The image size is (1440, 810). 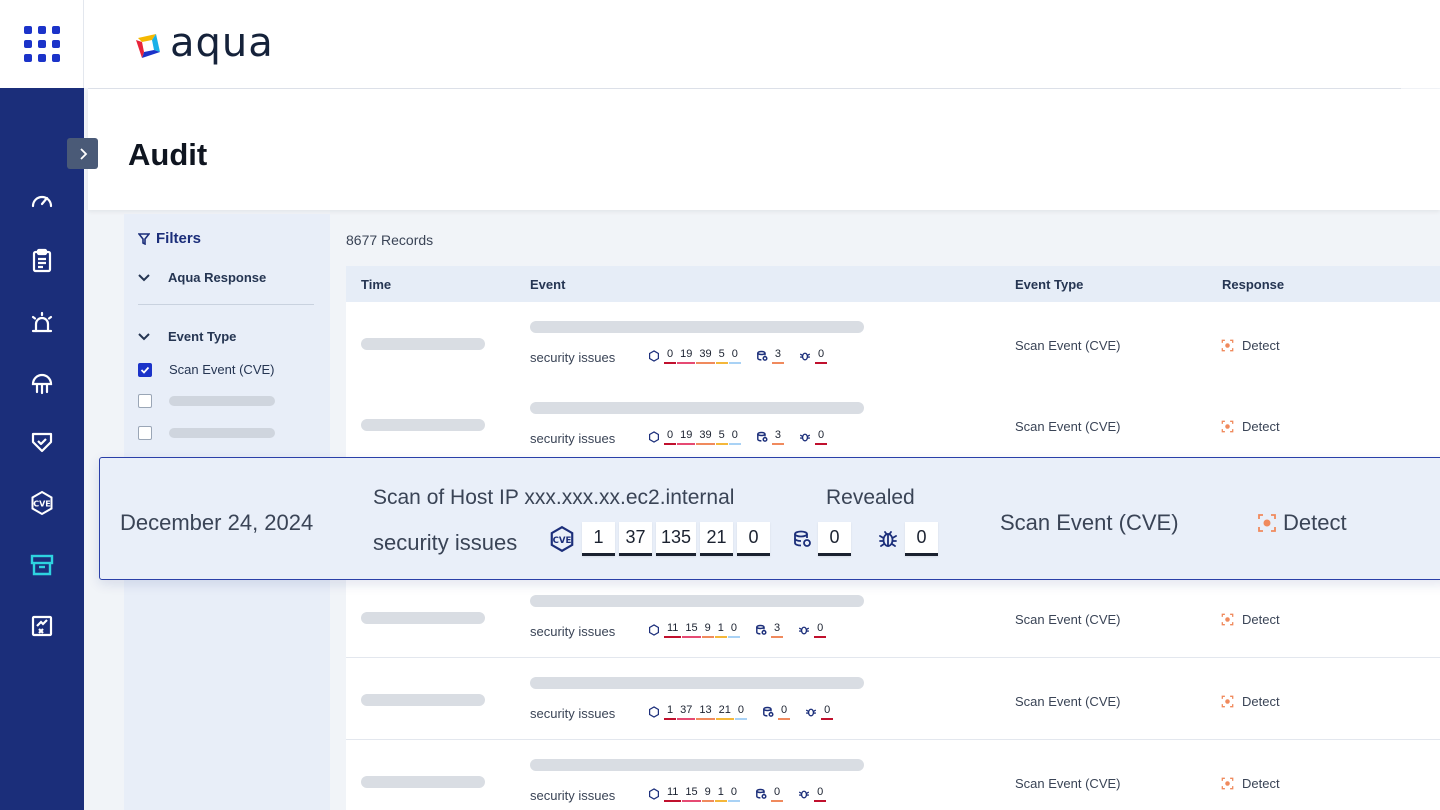 I want to click on severity-counts: 11 15 9 1 0 0 0, so click(x=737, y=793).